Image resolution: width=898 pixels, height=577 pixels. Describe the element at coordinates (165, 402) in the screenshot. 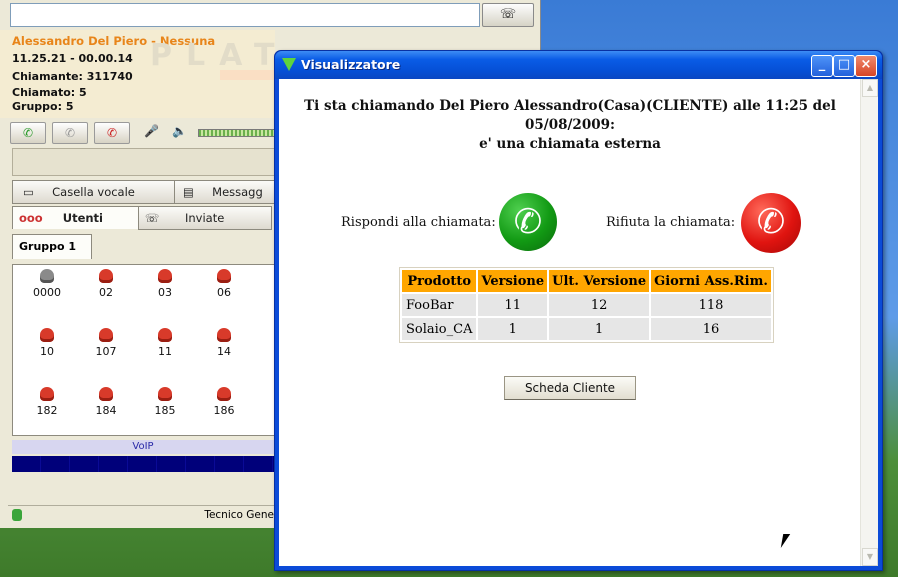

I see `user-item: 185` at that location.